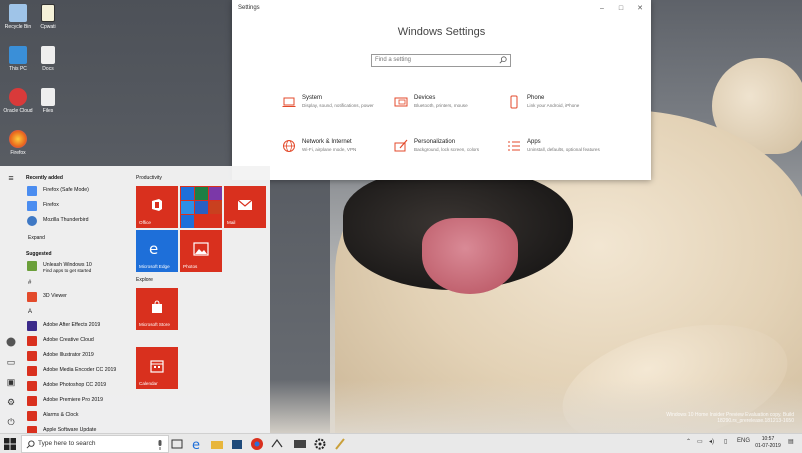 The width and height of the screenshot is (802, 453). Describe the element at coordinates (157, 309) in the screenshot. I see `store-tile: Microsoft Store` at that location.